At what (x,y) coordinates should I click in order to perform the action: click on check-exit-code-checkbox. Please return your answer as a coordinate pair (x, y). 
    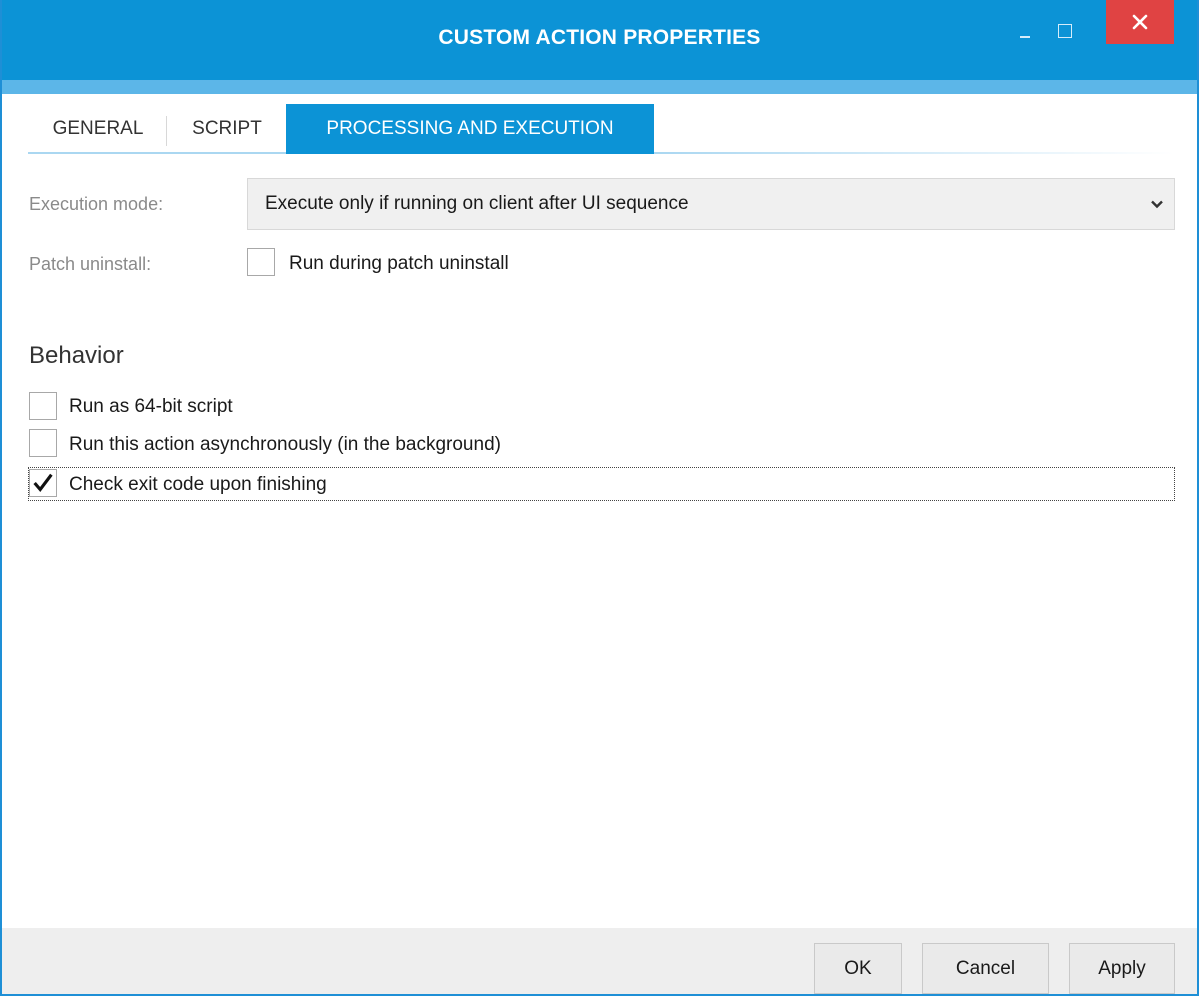
    Looking at the image, I should click on (43, 483).